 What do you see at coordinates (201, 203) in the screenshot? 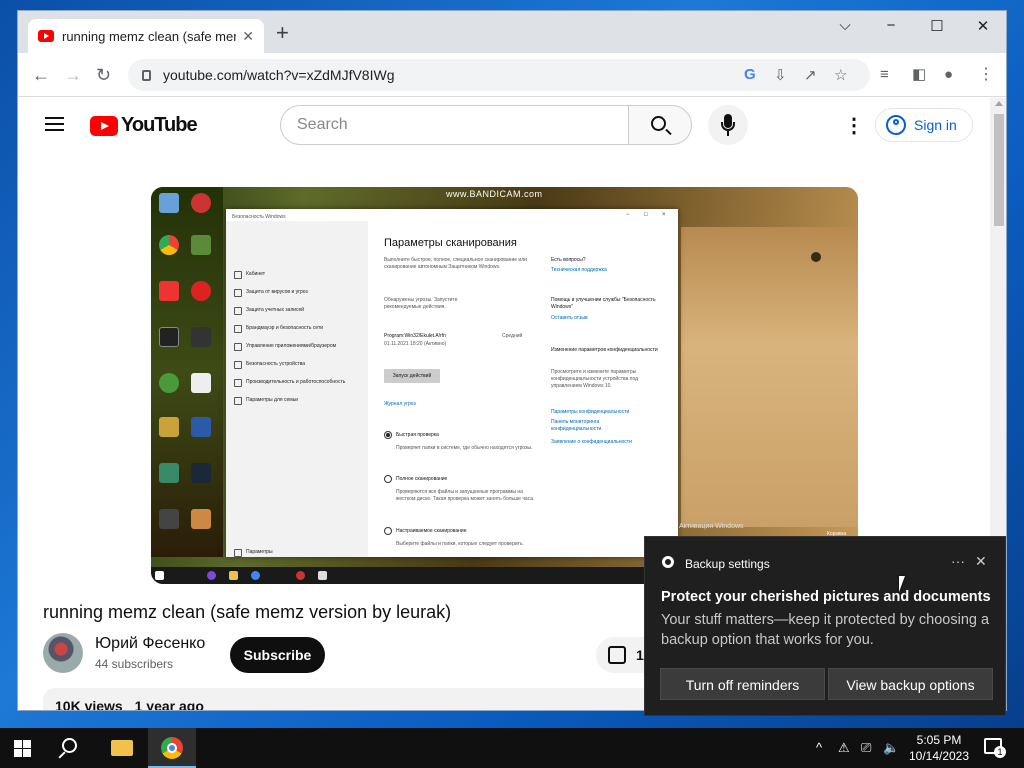
I see `bandicam-icon` at bounding box center [201, 203].